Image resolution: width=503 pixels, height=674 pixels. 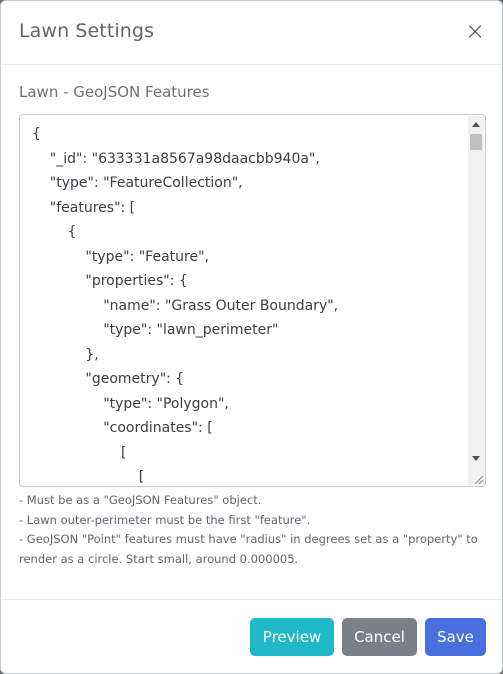 What do you see at coordinates (108, 379) in the screenshot?
I see `code-line: "geometry": {` at bounding box center [108, 379].